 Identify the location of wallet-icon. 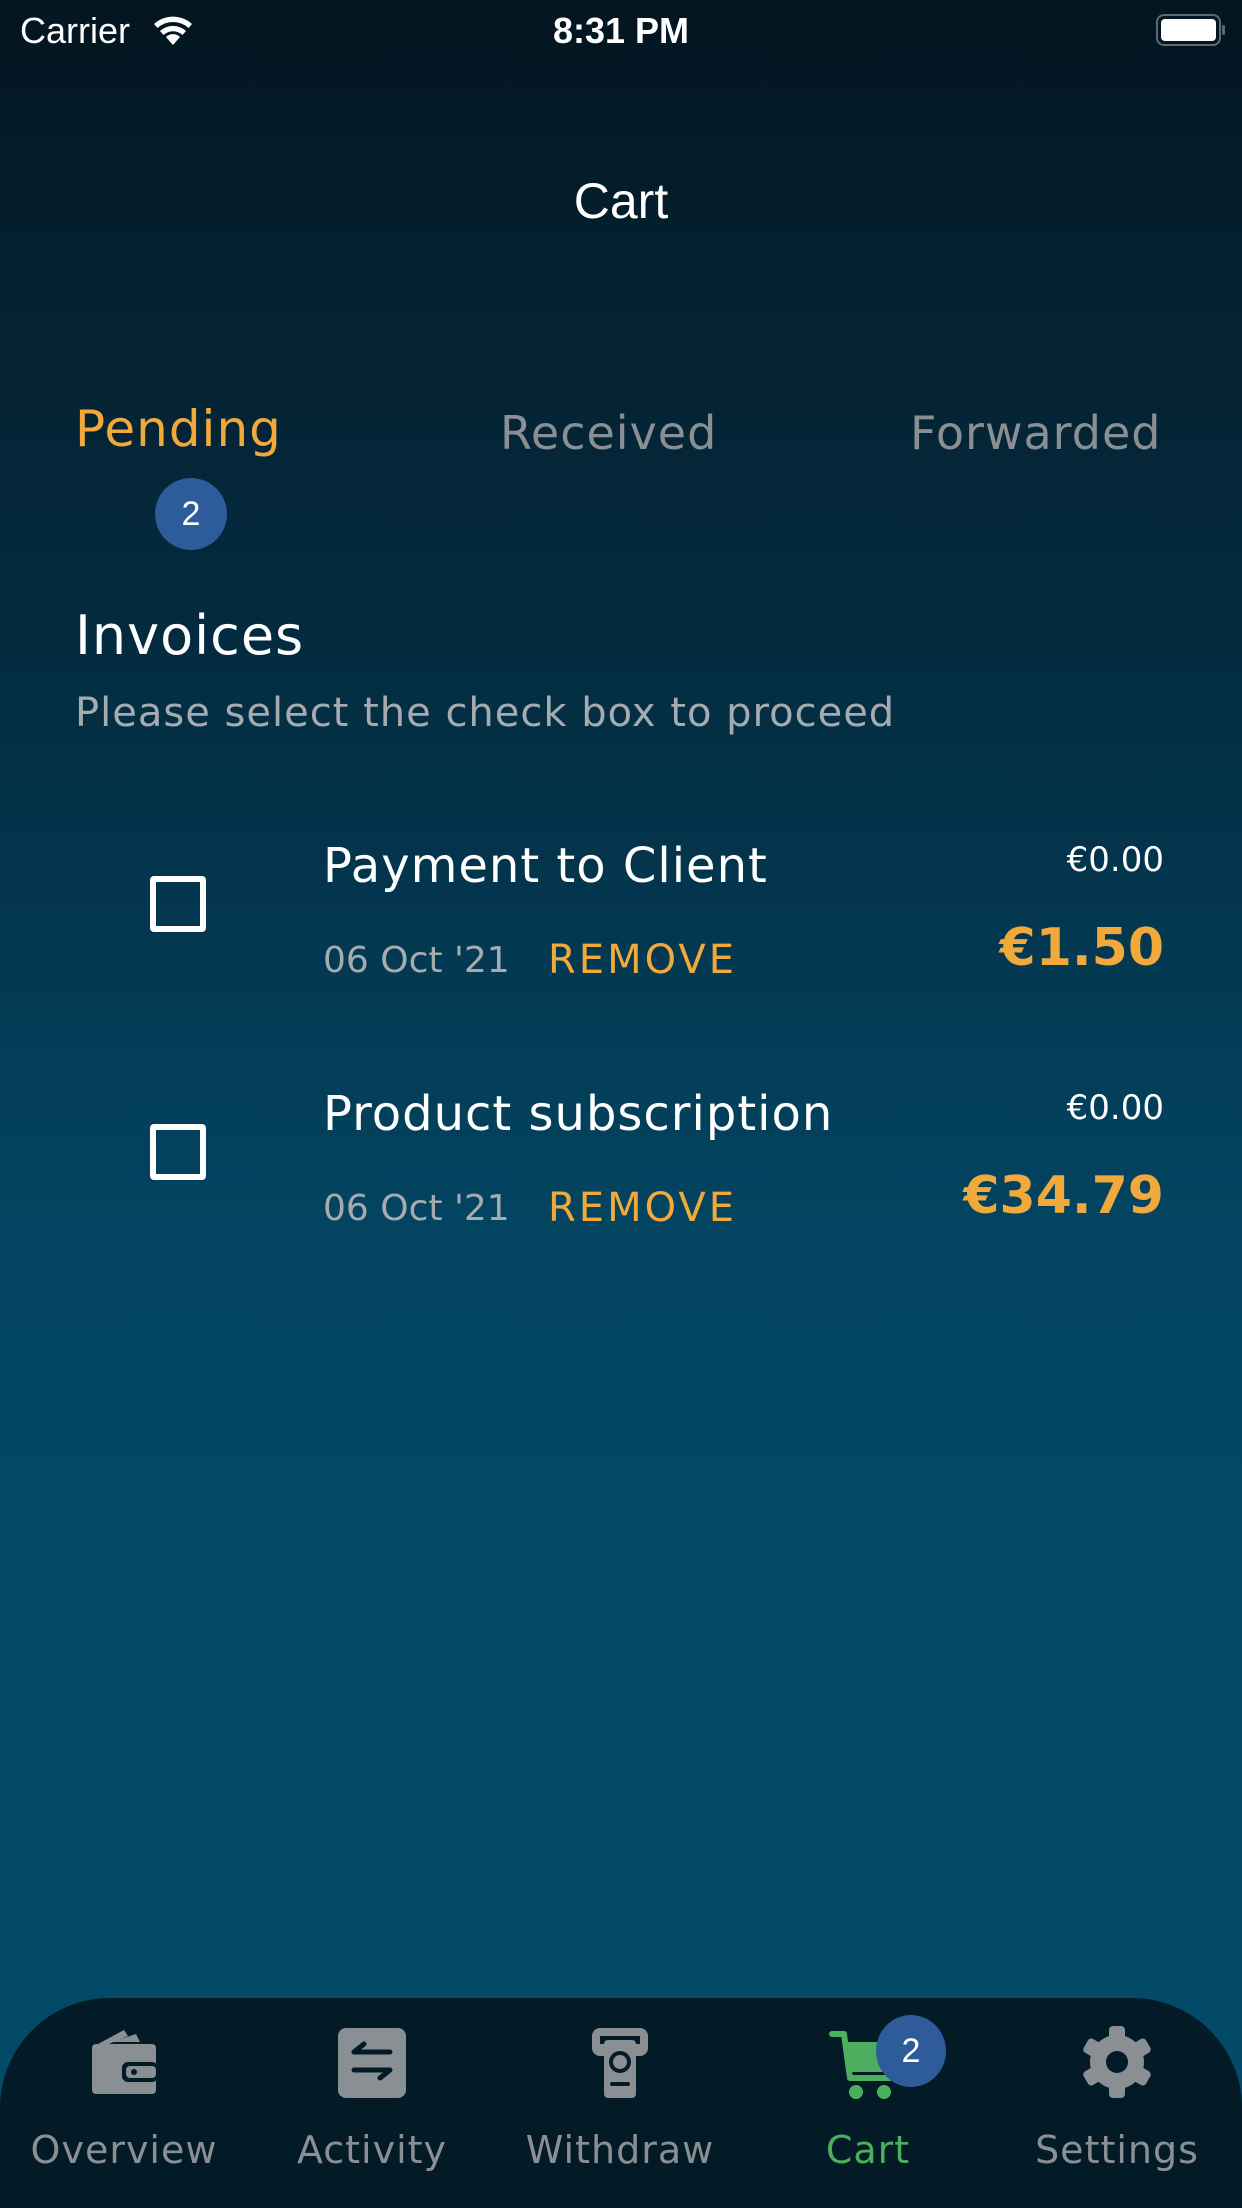
(125, 2062).